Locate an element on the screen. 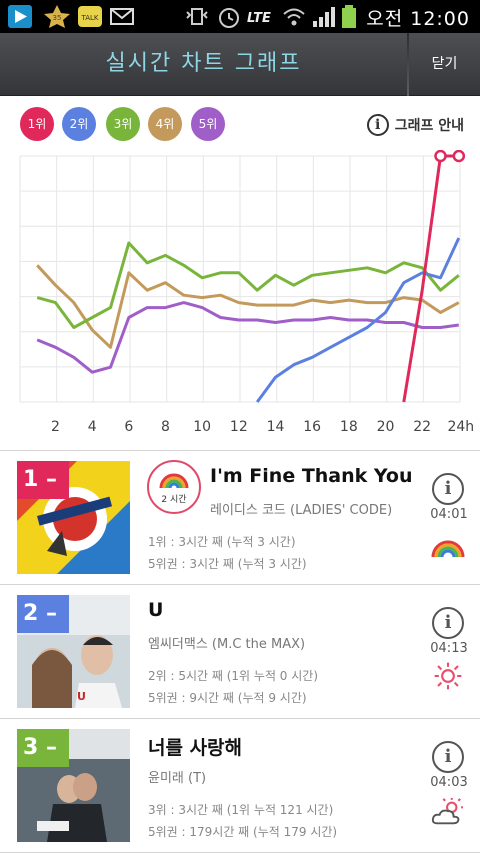  rank-badge: 3 – is located at coordinates (43, 748).